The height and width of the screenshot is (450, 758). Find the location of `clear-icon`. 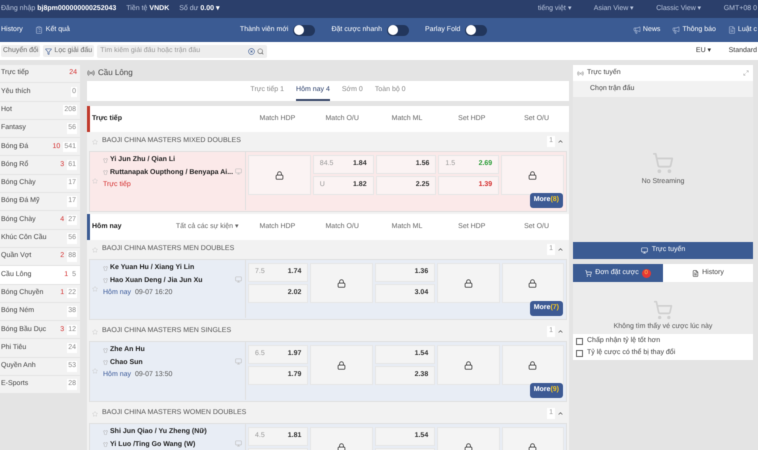

clear-icon is located at coordinates (252, 51).